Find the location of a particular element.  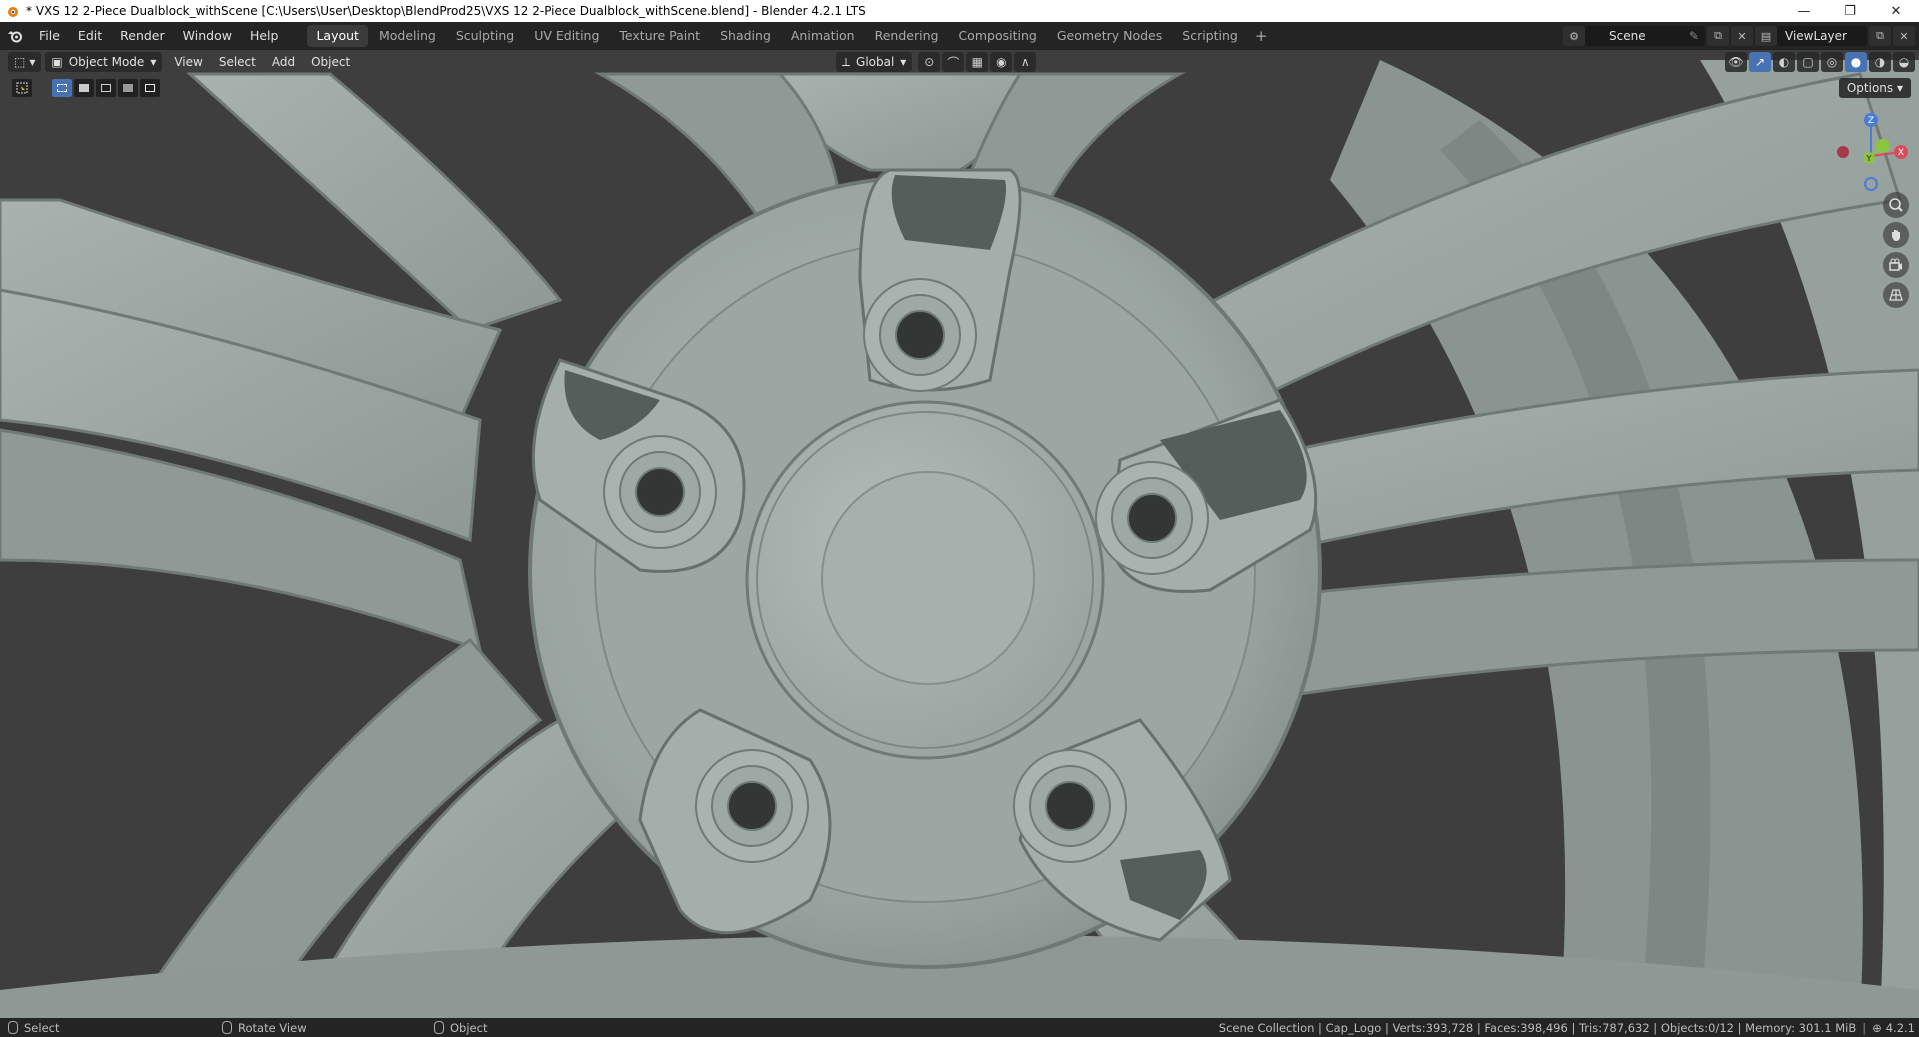

gizmo-z-label: Z is located at coordinates (1871, 121).